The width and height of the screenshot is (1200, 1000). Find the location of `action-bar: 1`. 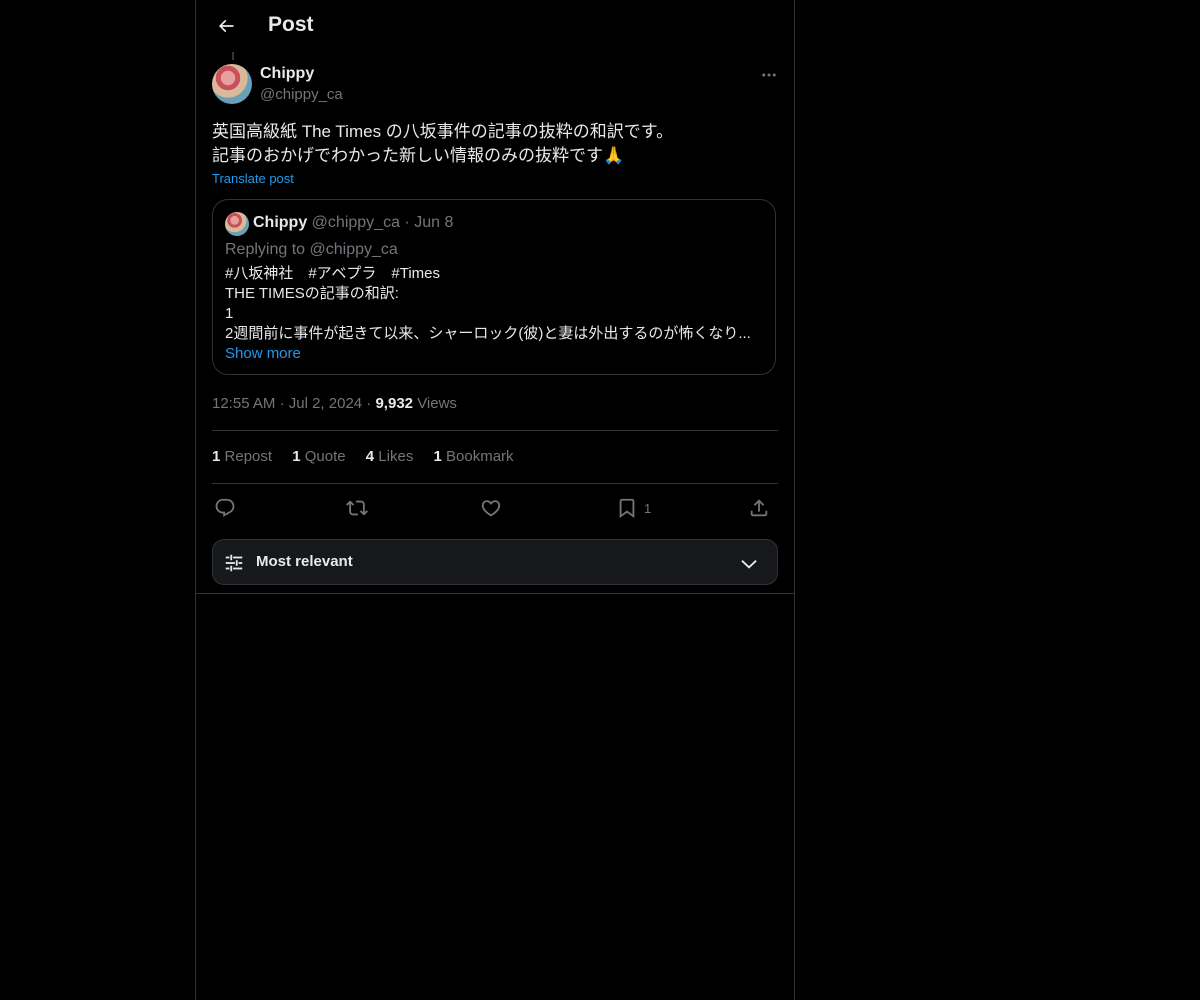

action-bar: 1 is located at coordinates (495, 508).